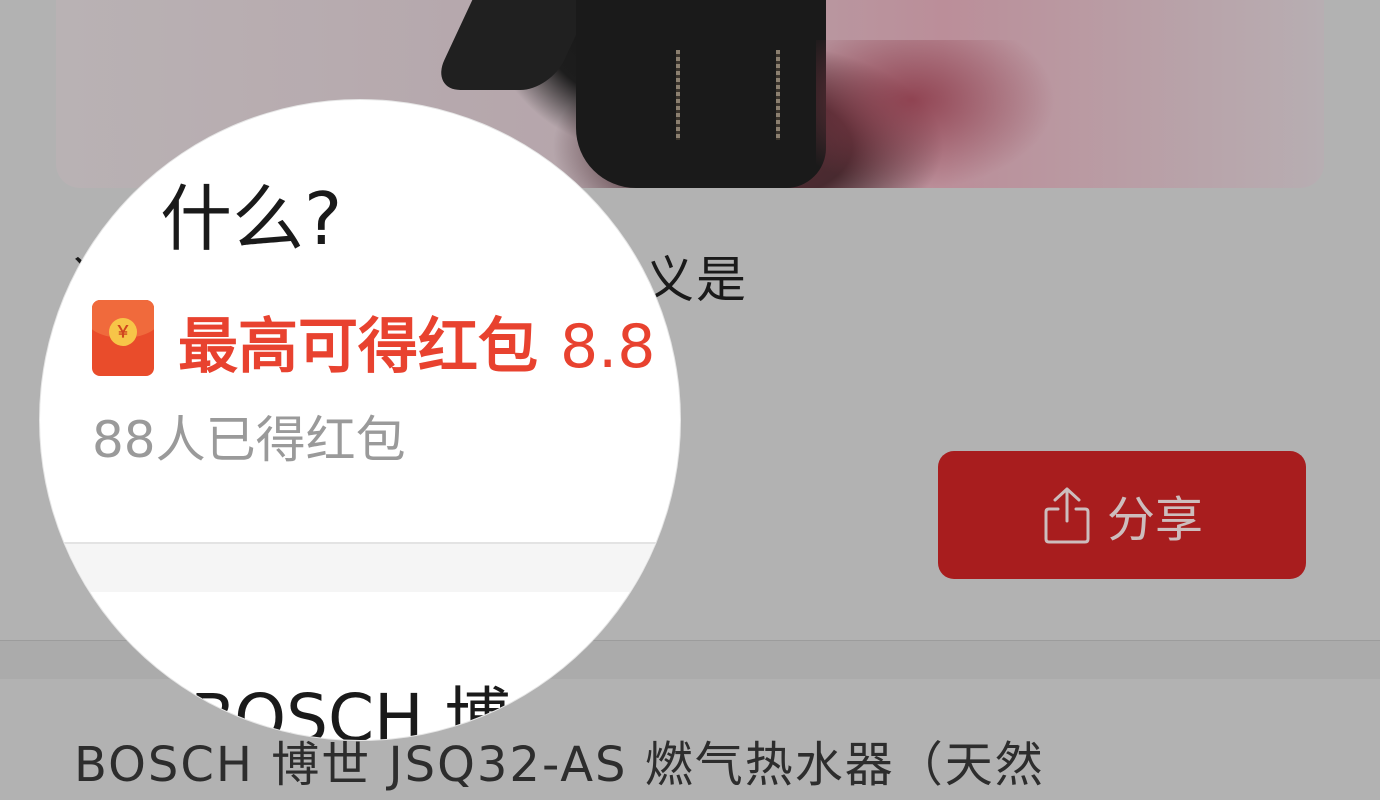 The width and height of the screenshot is (1380, 800). I want to click on red-packet-coin: ￥, so click(123, 332).